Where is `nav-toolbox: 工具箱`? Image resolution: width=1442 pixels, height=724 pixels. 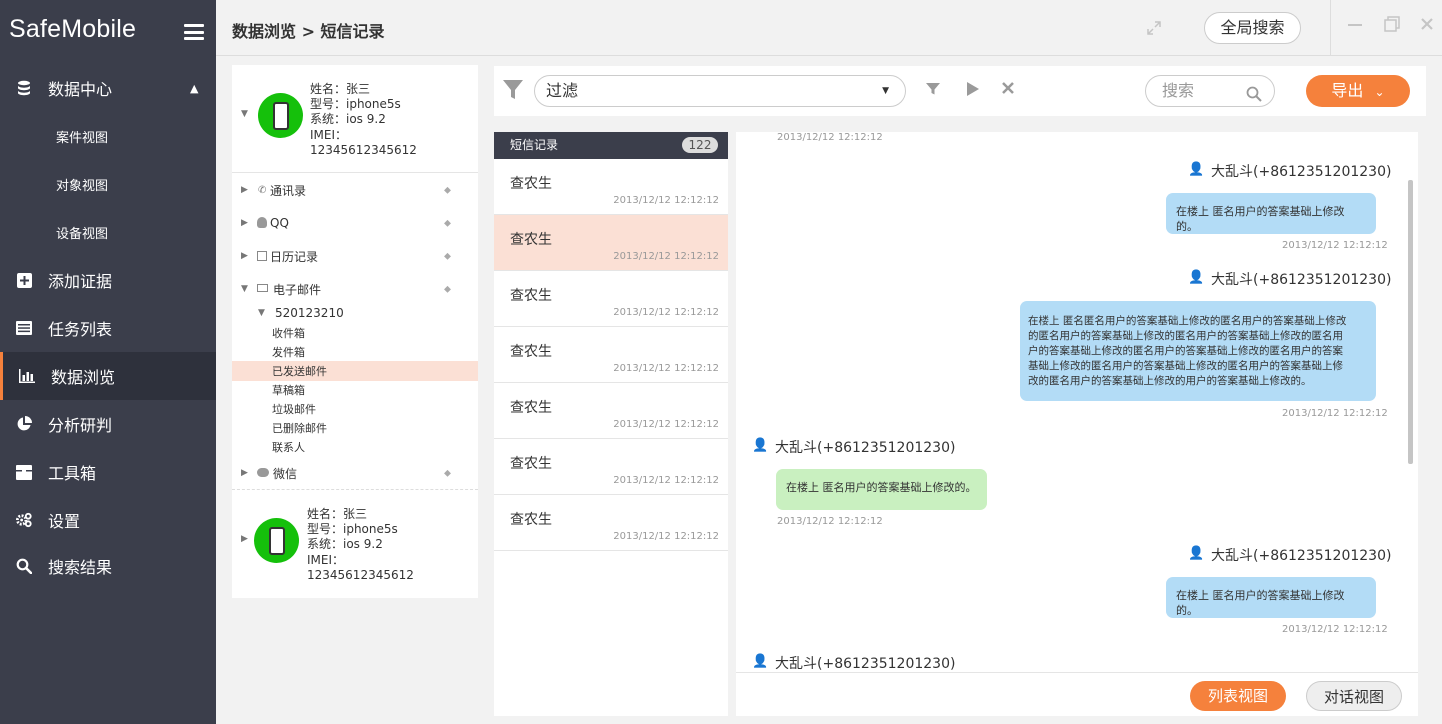
nav-toolbox: 工具箱 is located at coordinates (108, 472).